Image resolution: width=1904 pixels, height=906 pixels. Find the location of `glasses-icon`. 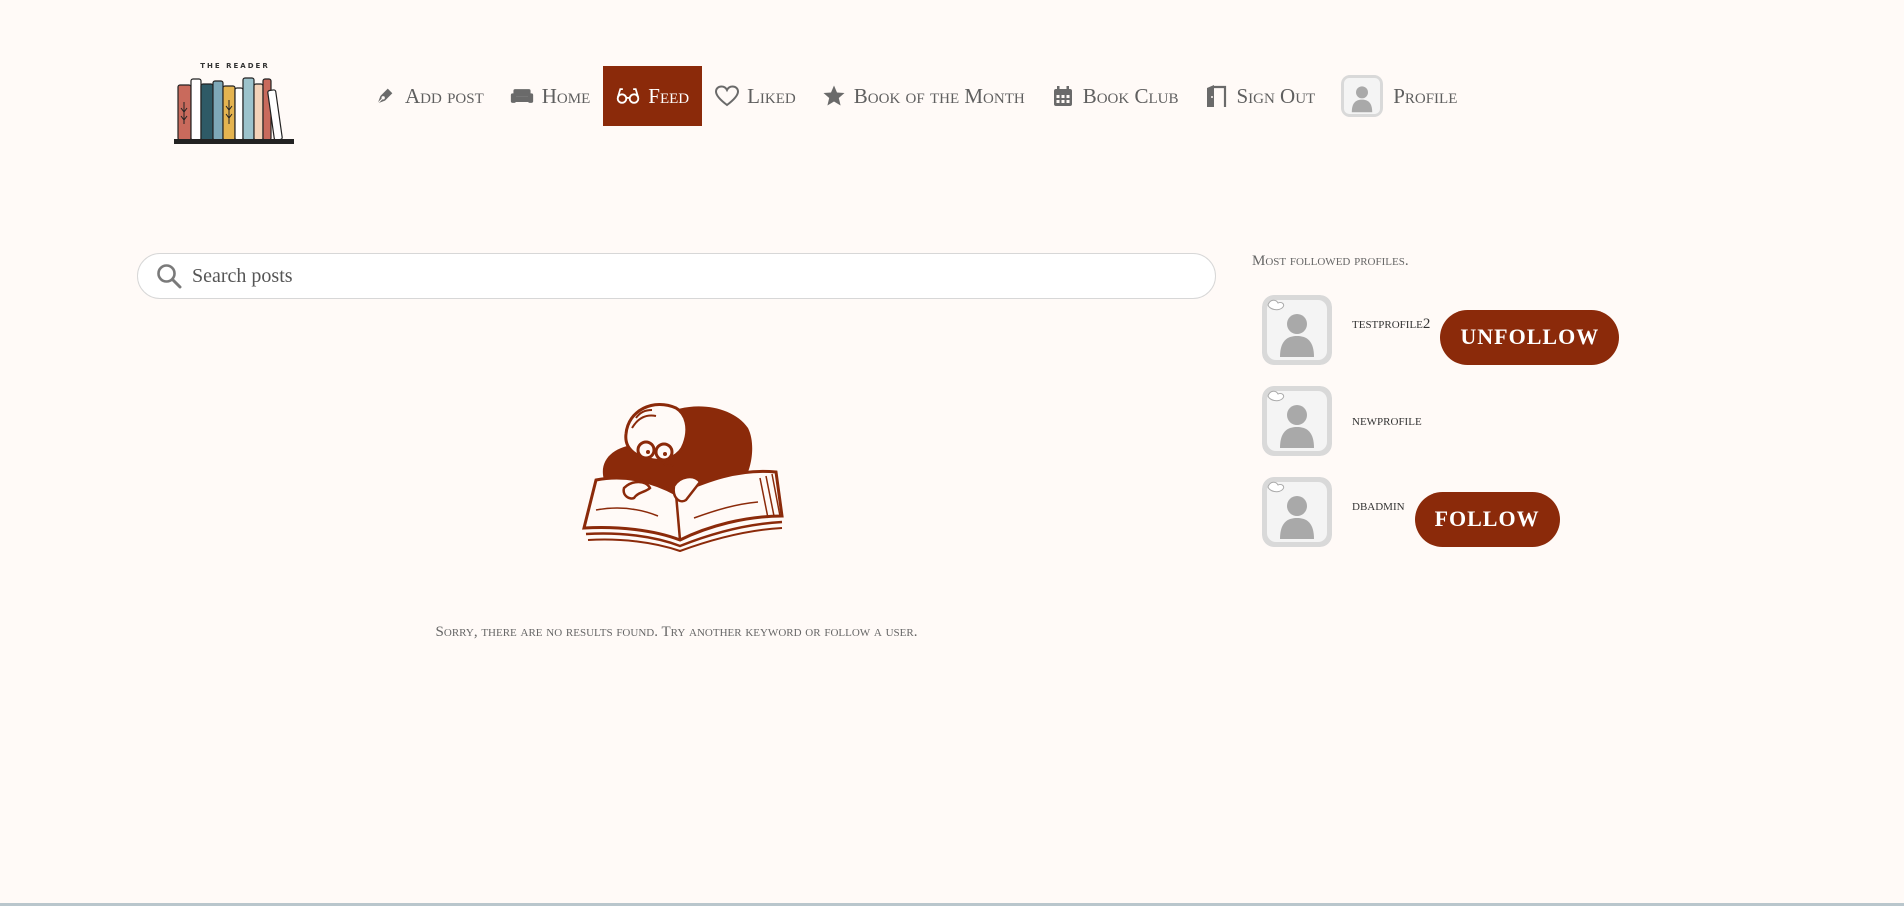

glasses-icon is located at coordinates (628, 96).